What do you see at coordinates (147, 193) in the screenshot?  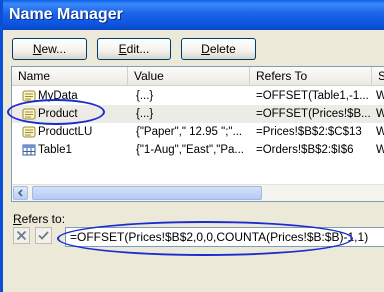 I see `scroll-thumb` at bounding box center [147, 193].